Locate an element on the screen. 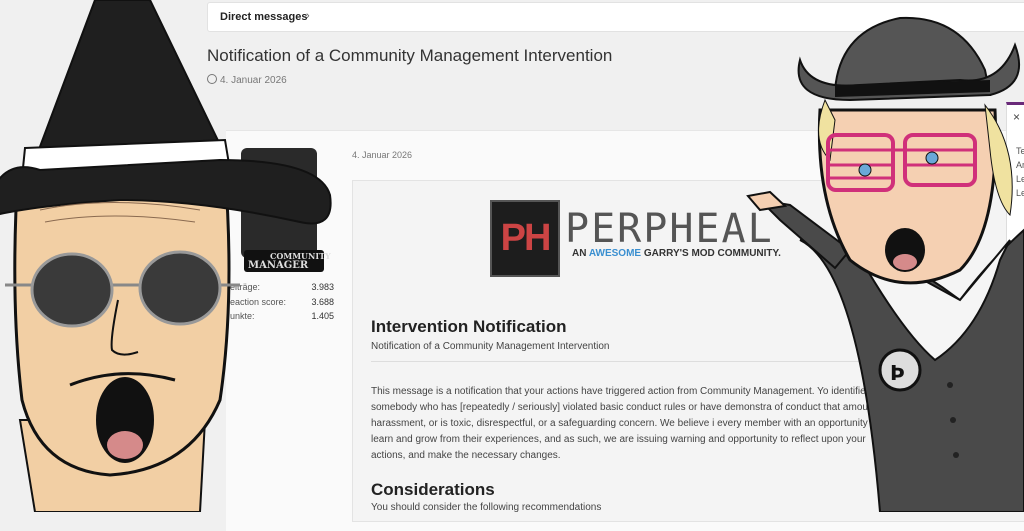 Image resolution: width=1024 pixels, height=531 pixels. pointing-hand is located at coordinates (767, 201).